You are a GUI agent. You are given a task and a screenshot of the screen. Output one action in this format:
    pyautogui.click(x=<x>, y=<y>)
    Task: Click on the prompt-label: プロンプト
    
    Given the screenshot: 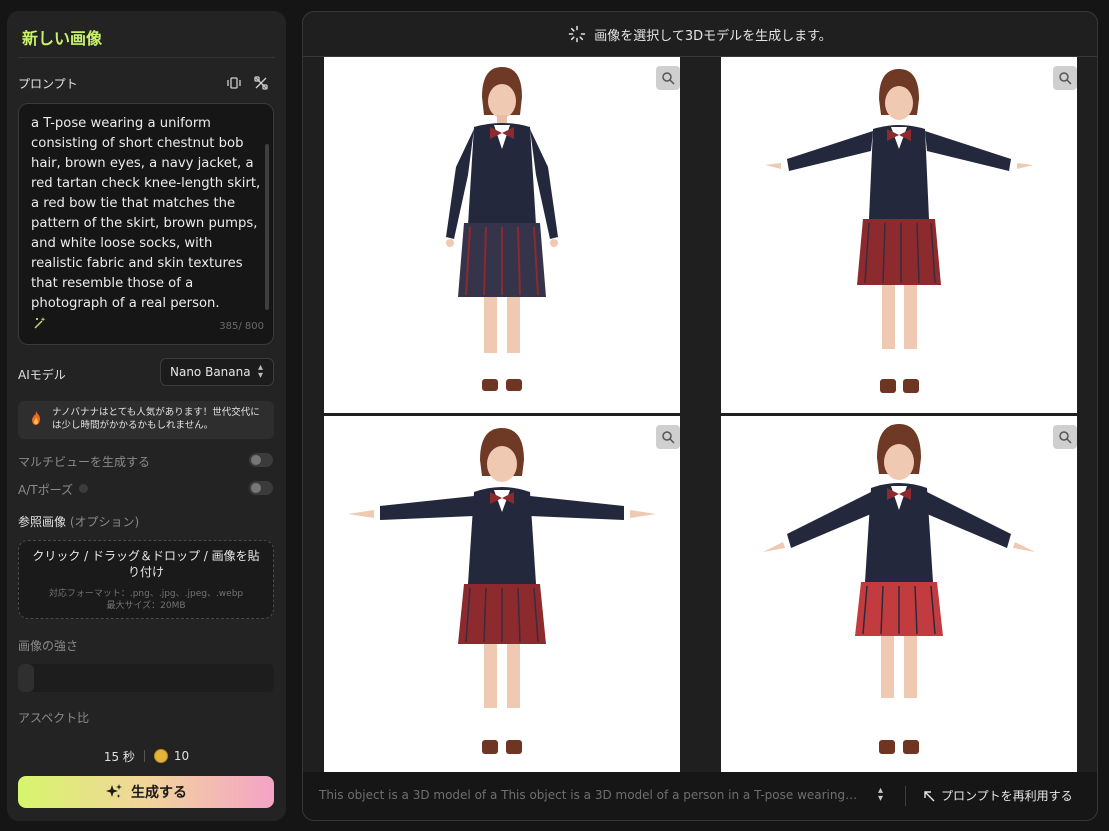 What is the action you would take?
    pyautogui.click(x=48, y=84)
    